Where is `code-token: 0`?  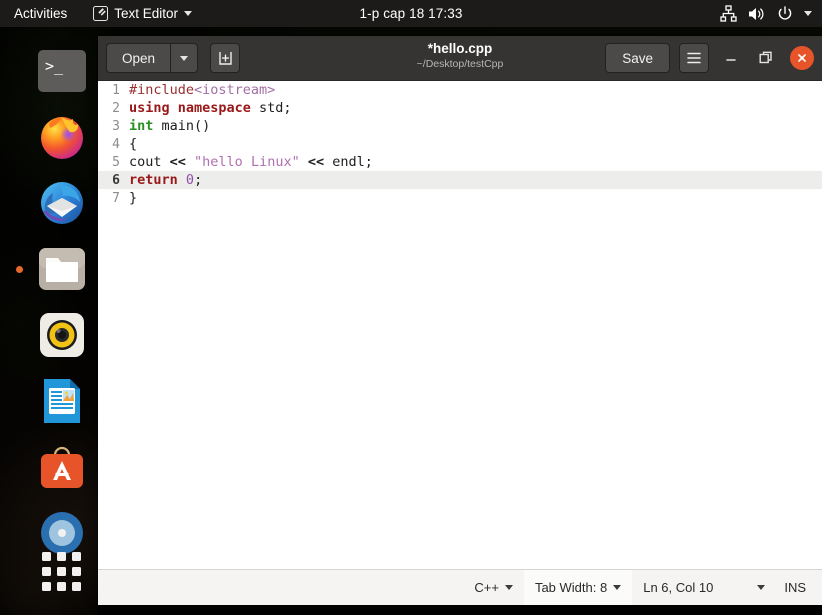
code-token: 0 is located at coordinates (190, 180).